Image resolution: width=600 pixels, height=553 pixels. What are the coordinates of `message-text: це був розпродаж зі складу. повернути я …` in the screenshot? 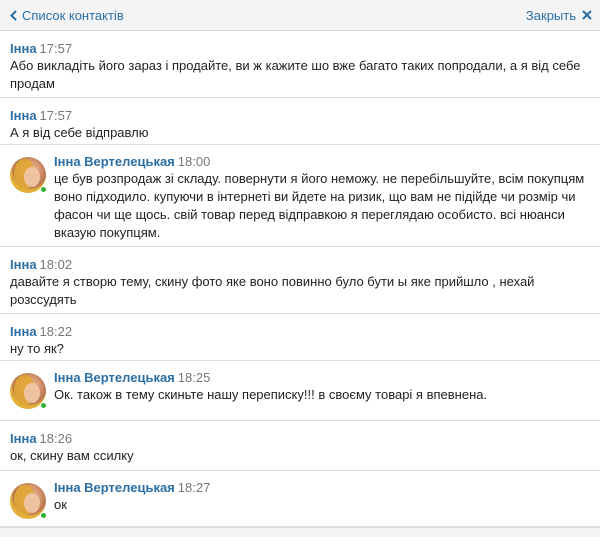 It's located at (319, 205).